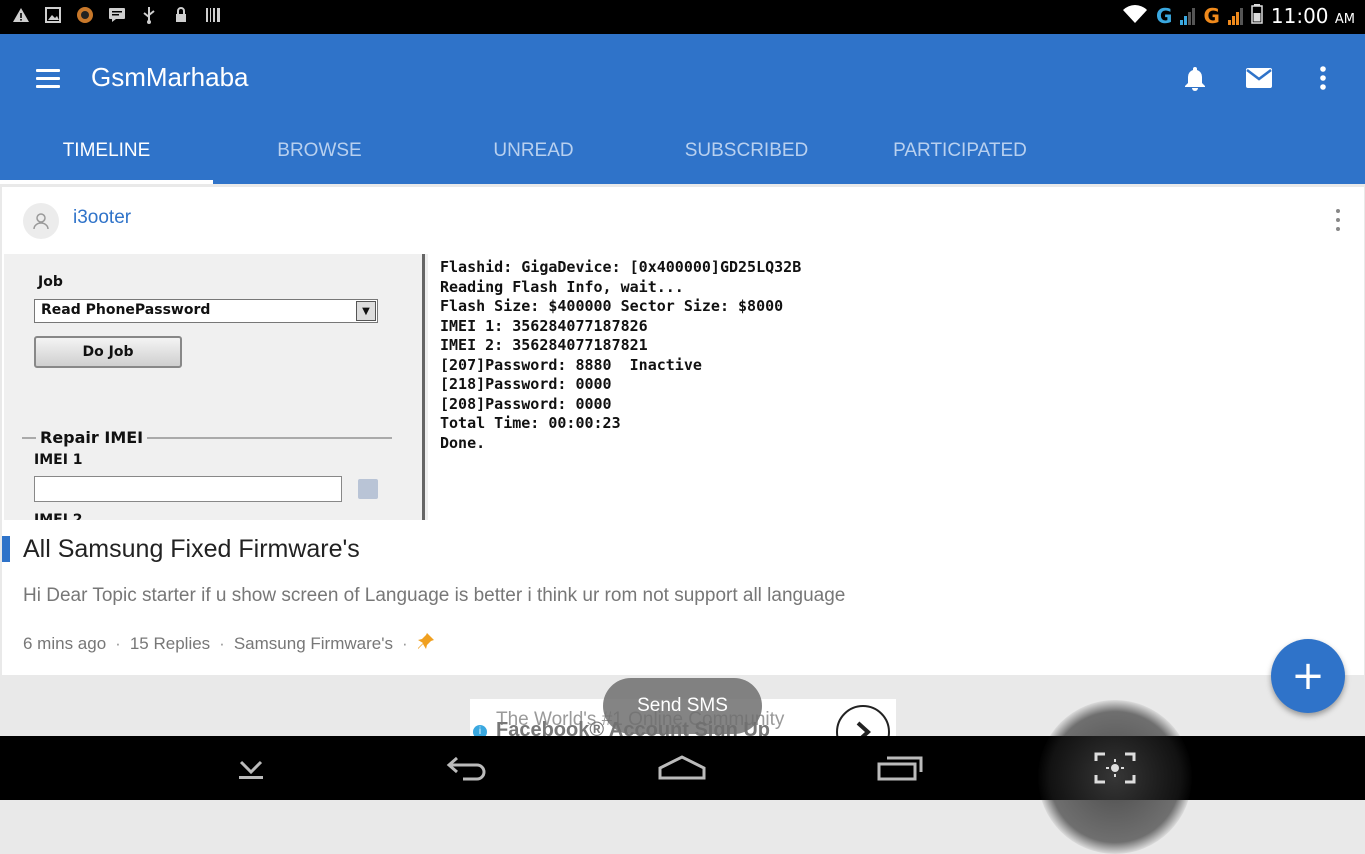 The width and height of the screenshot is (1365, 854). Describe the element at coordinates (92, 437) in the screenshot. I see `repair-imei-group-label: Repair IMEI` at that location.